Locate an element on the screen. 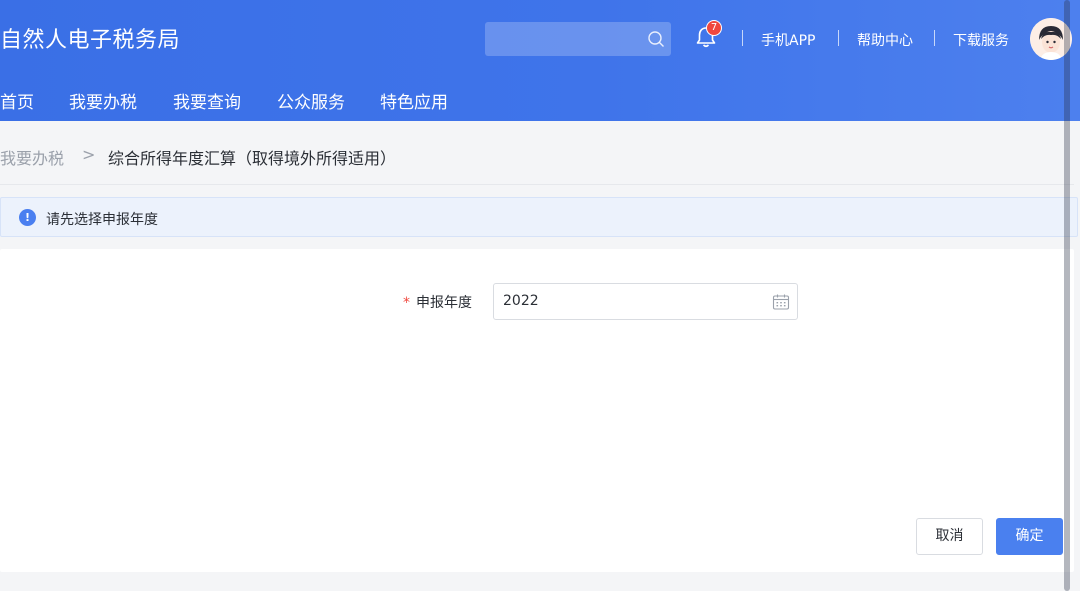 This screenshot has width=1080, height=591. nav-home: 首页 is located at coordinates (17, 100).